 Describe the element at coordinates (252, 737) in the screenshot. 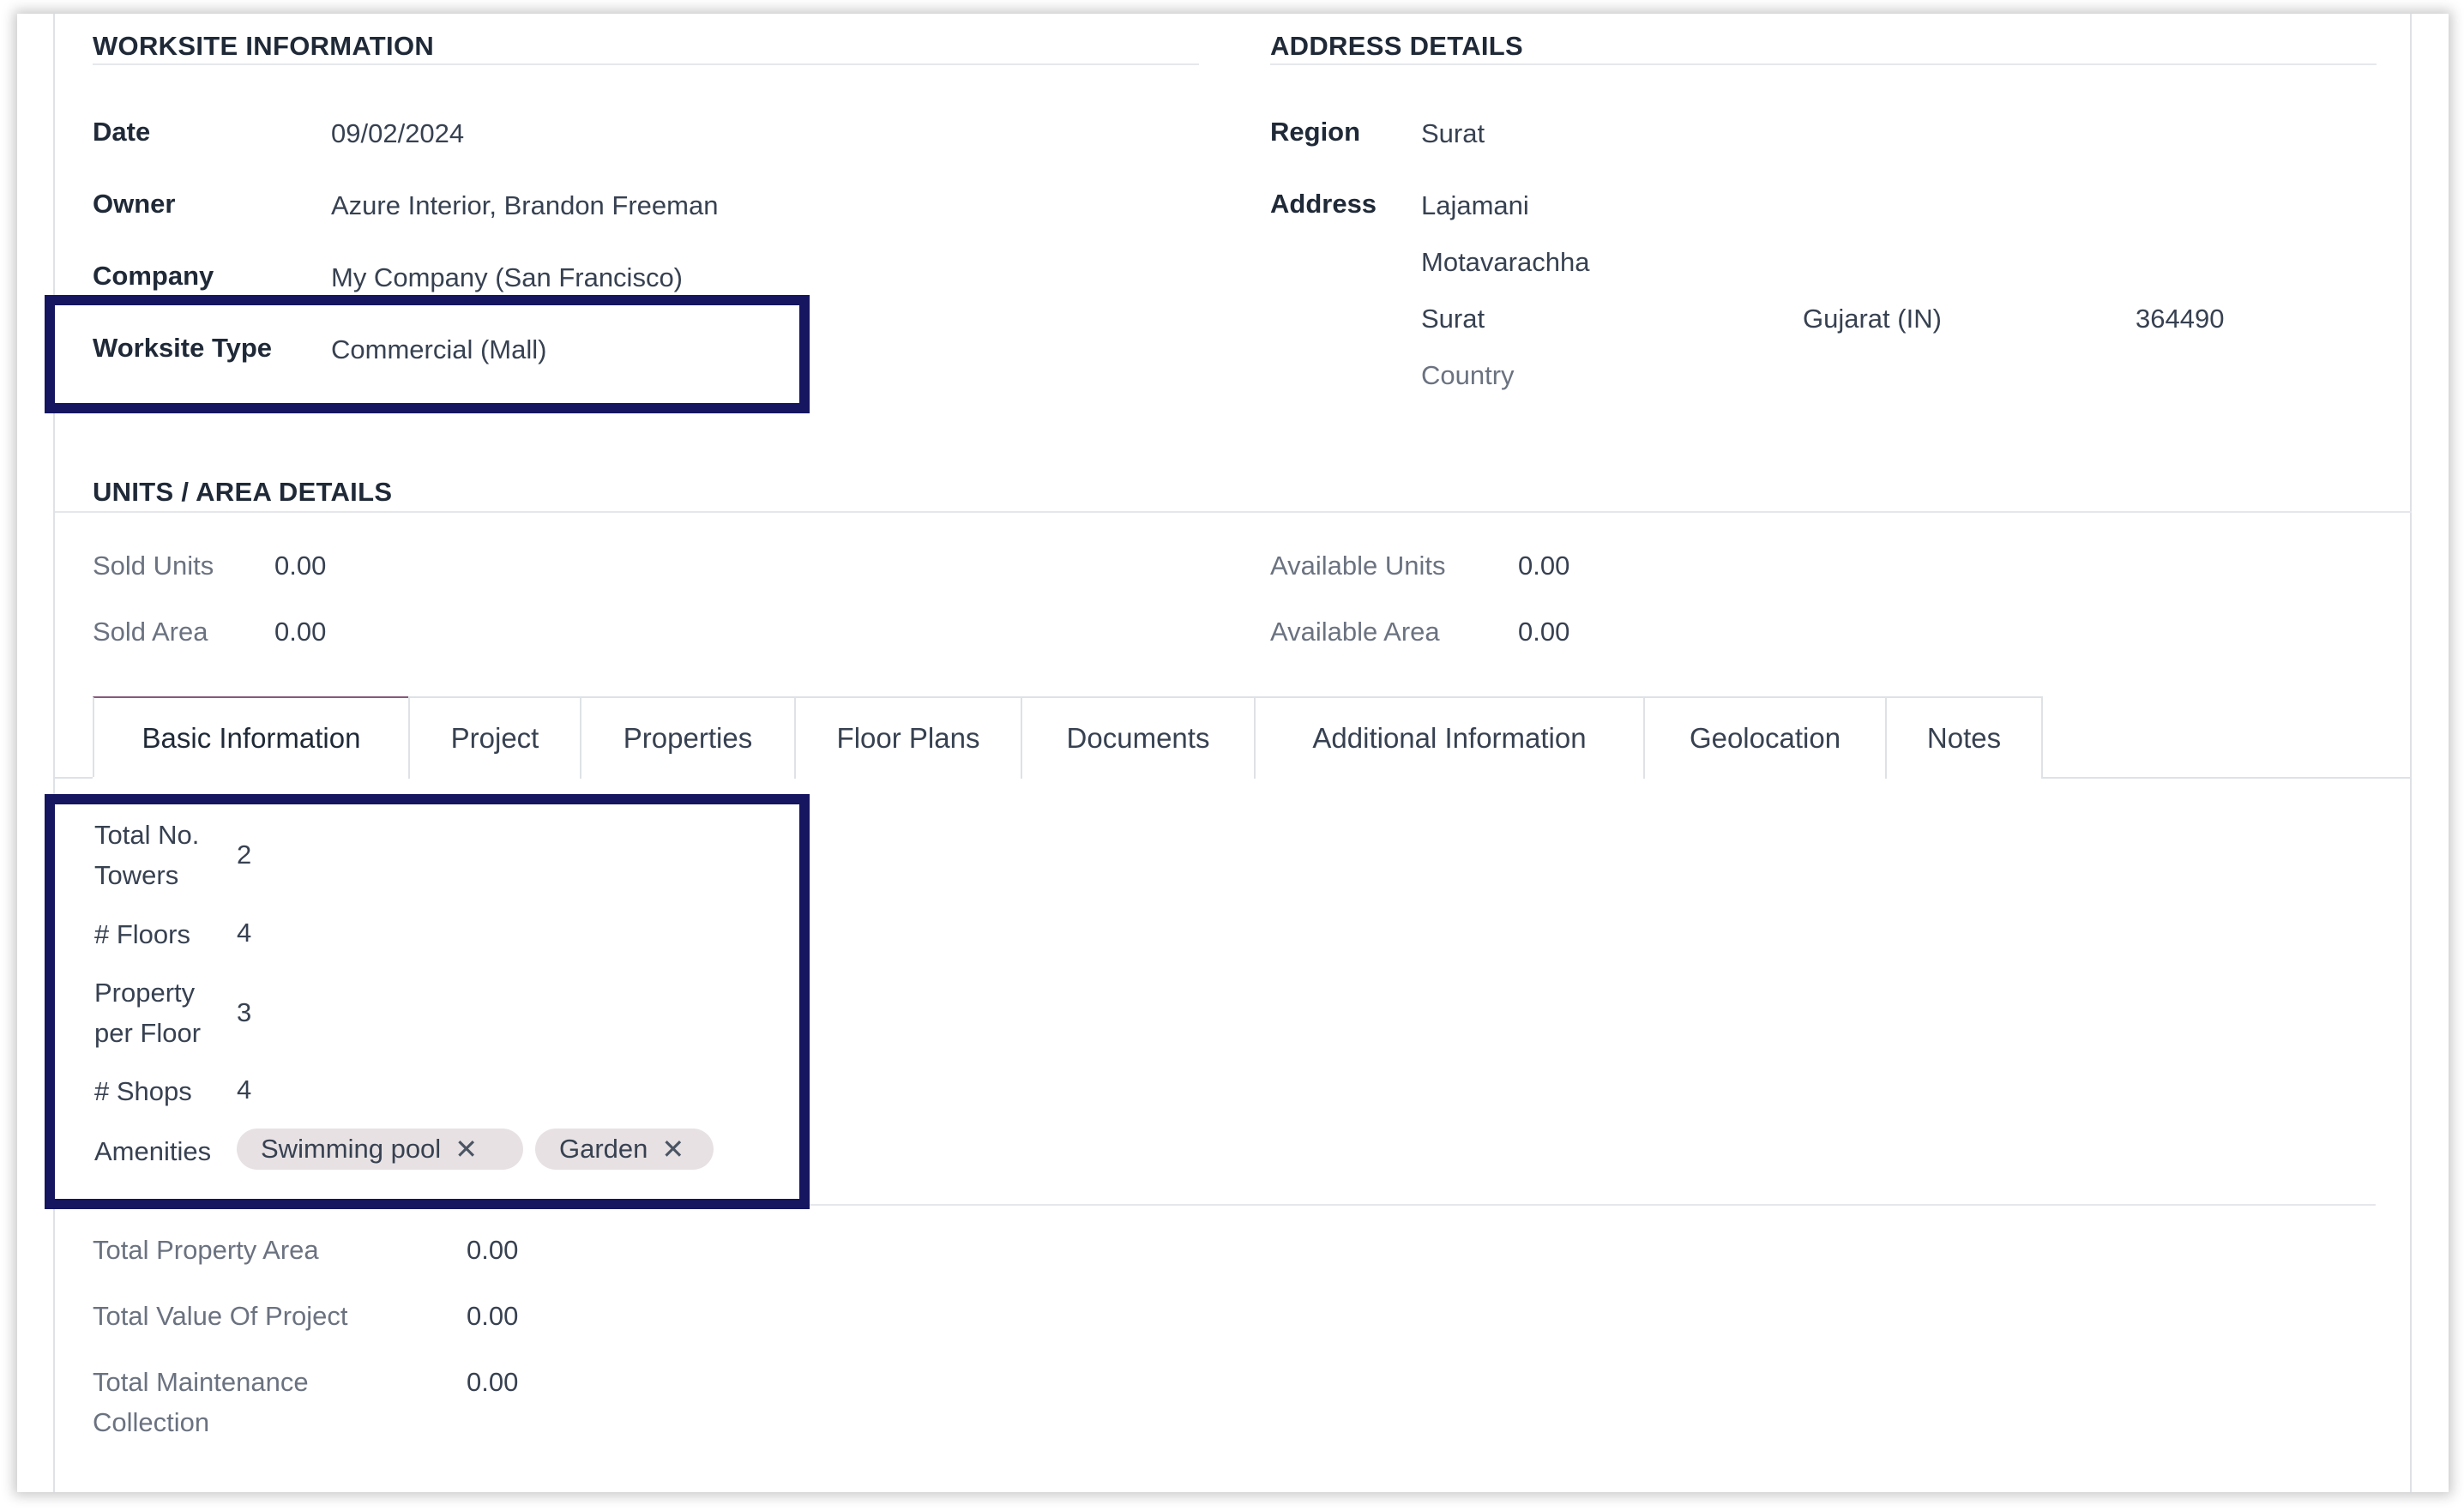

I see `tab-basic-information: Basic Information` at that location.